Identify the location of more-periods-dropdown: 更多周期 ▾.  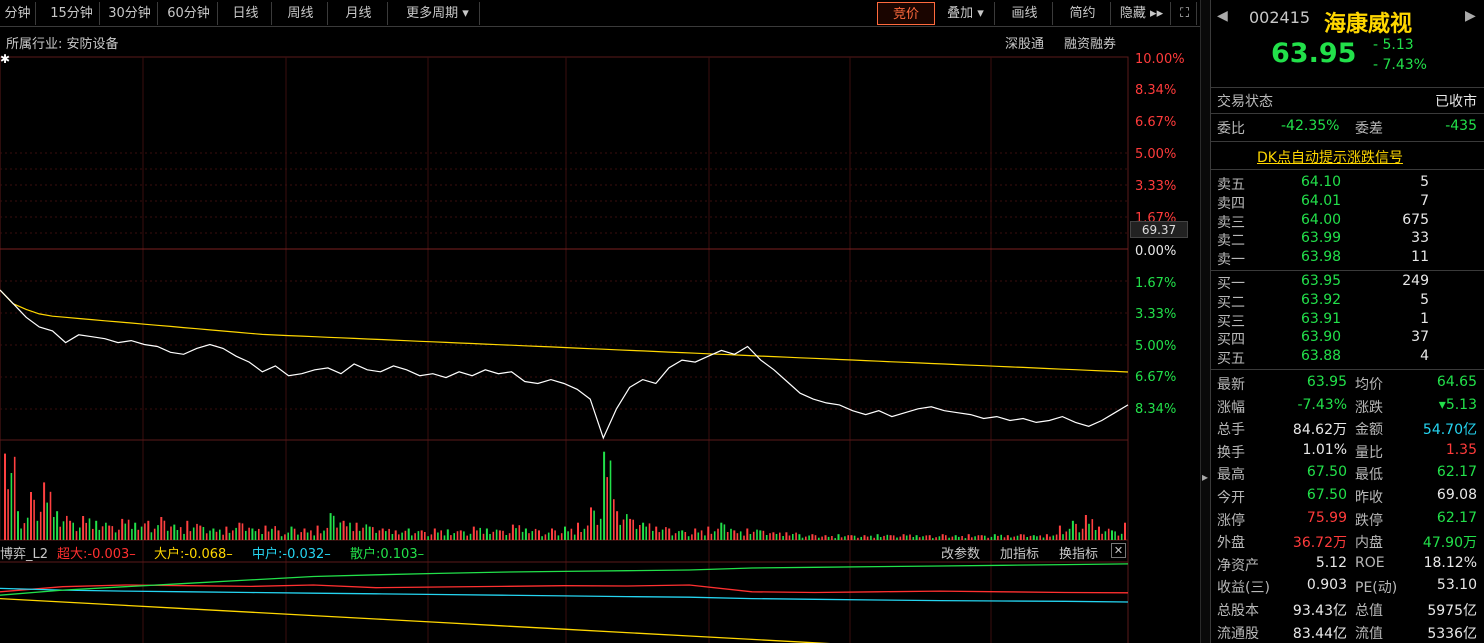
(438, 13).